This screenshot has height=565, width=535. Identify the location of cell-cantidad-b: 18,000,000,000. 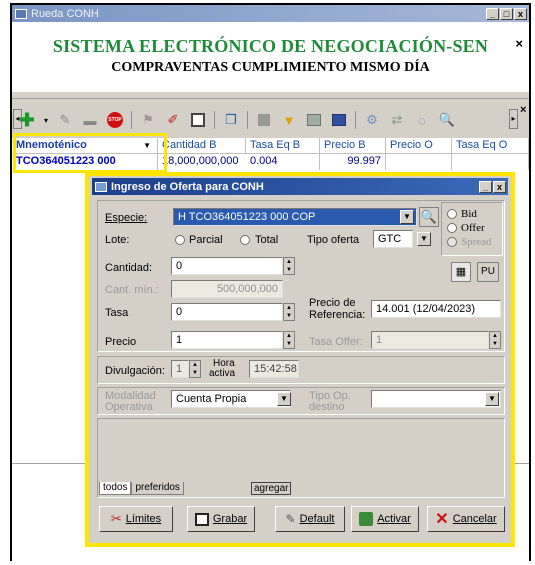
(202, 162).